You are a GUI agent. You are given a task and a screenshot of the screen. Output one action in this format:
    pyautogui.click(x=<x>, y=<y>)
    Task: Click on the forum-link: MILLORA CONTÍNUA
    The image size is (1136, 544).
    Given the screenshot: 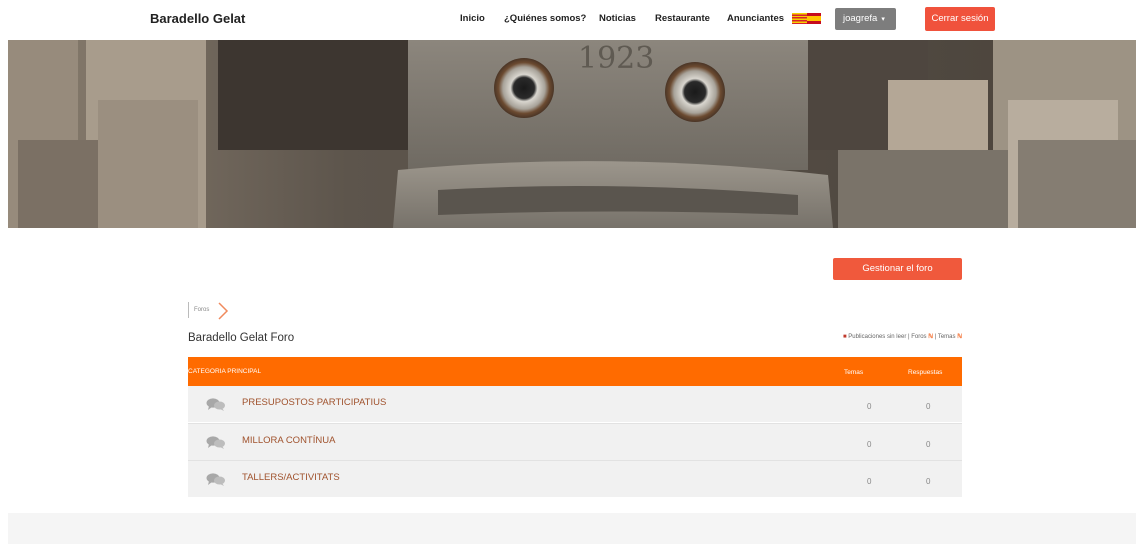 What is the action you would take?
    pyautogui.click(x=288, y=440)
    